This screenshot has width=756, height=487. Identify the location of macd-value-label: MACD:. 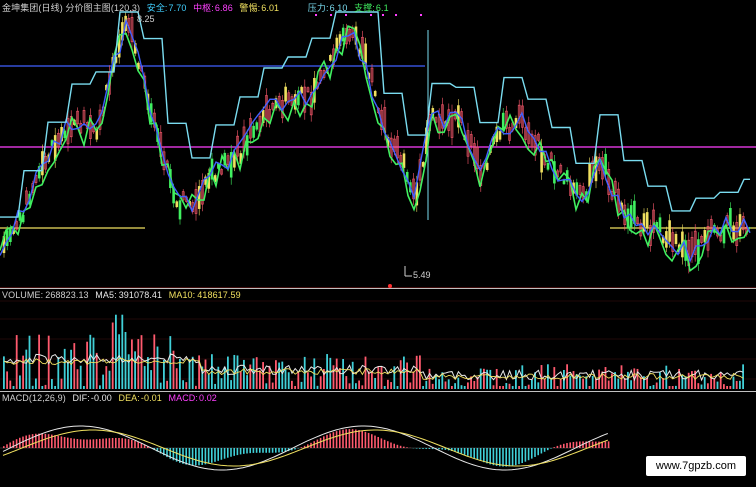
(183, 398).